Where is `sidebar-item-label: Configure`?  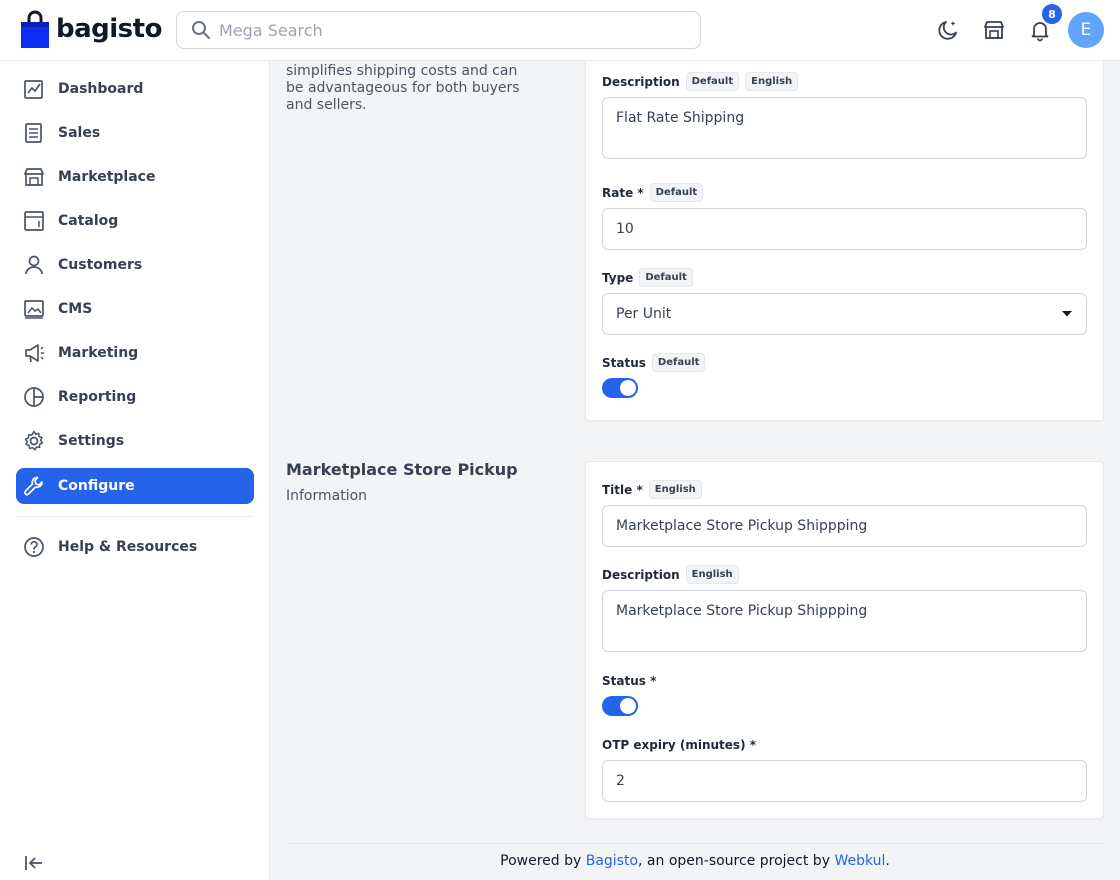 sidebar-item-label: Configure is located at coordinates (96, 486).